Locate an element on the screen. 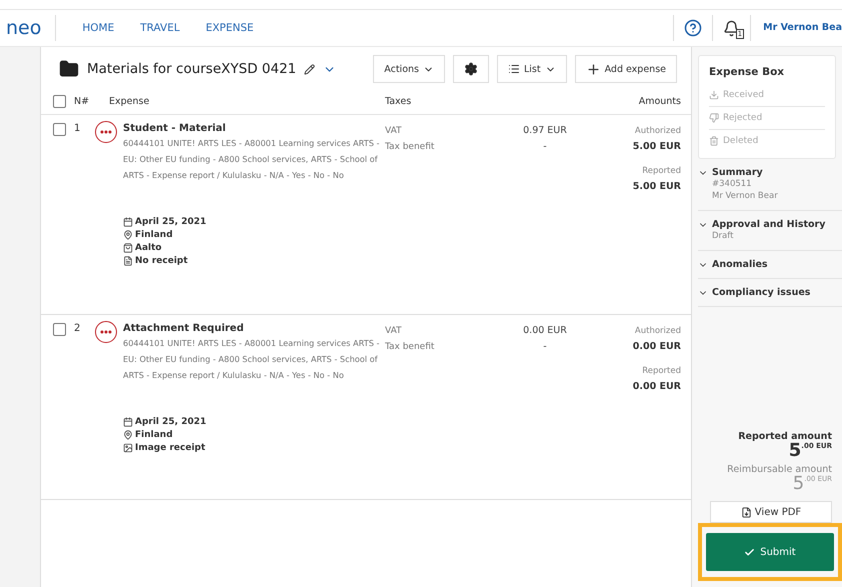 The height and width of the screenshot is (587, 842). pencil-icon is located at coordinates (310, 69).